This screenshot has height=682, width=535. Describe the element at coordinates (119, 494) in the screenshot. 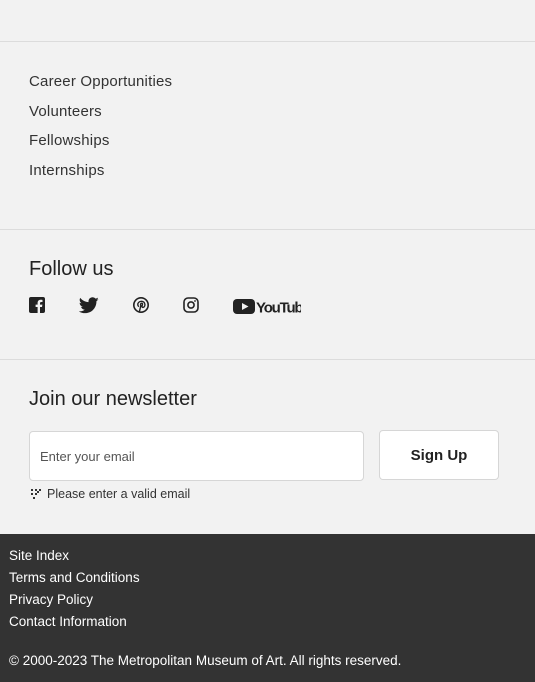

I see `error-text: Please enter a valid email` at that location.